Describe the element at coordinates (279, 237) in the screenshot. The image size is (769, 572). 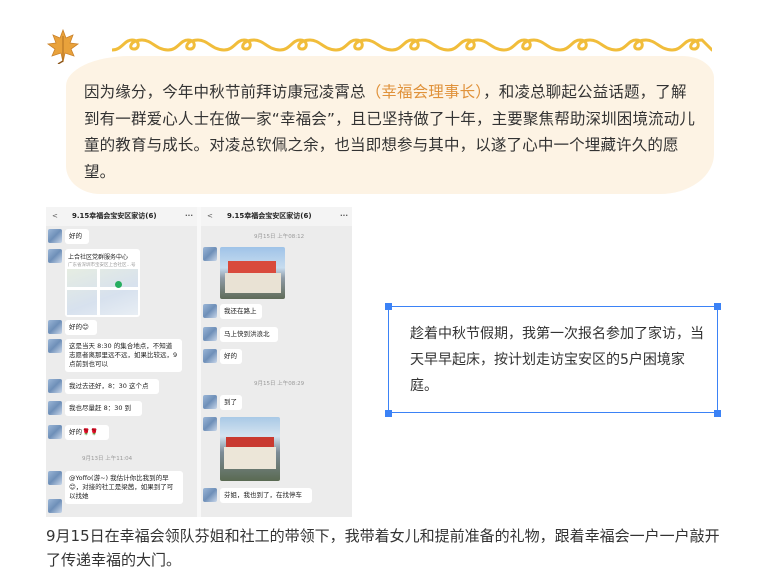
I see `timestamp: 9月15日 上午08:12` at that location.